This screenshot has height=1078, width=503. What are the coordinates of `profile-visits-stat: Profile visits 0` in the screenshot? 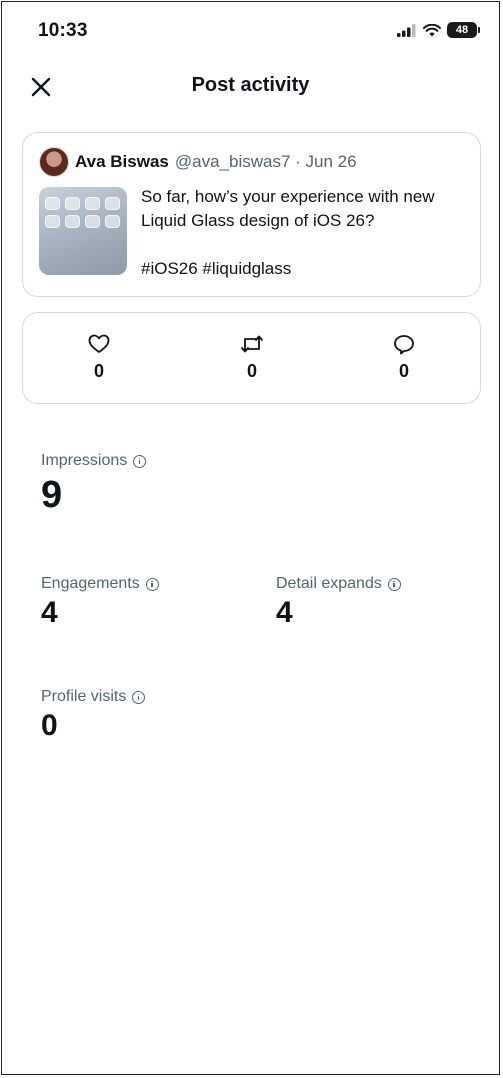 It's located at (93, 716).